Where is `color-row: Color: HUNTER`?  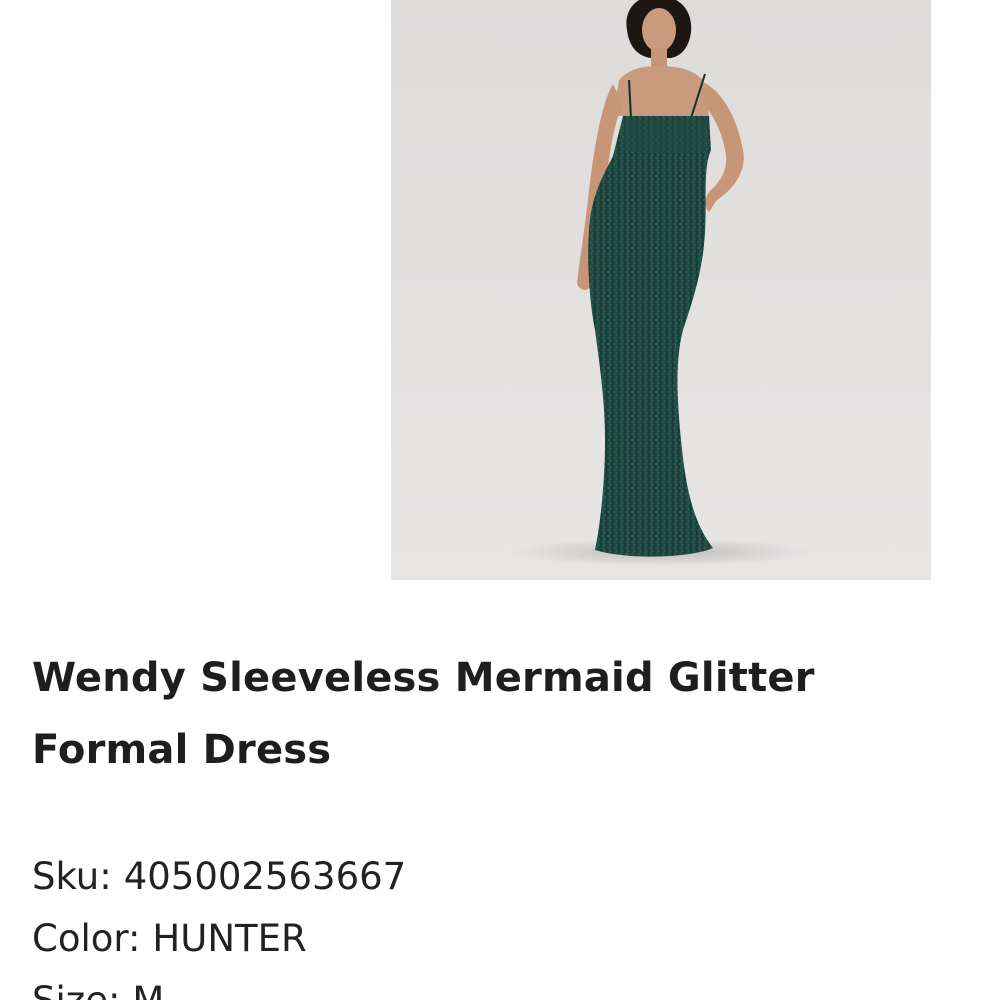
color-row: Color: HUNTER is located at coordinates (482, 939).